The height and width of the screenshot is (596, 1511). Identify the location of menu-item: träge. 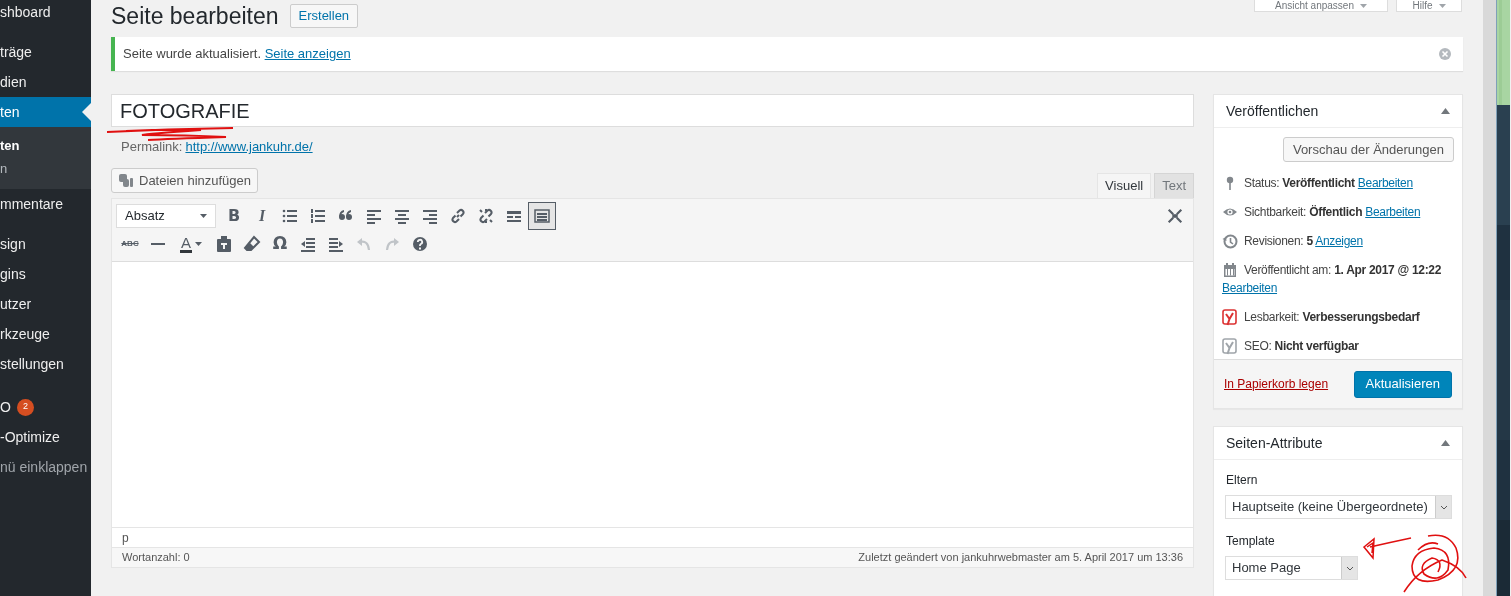
(45, 52).